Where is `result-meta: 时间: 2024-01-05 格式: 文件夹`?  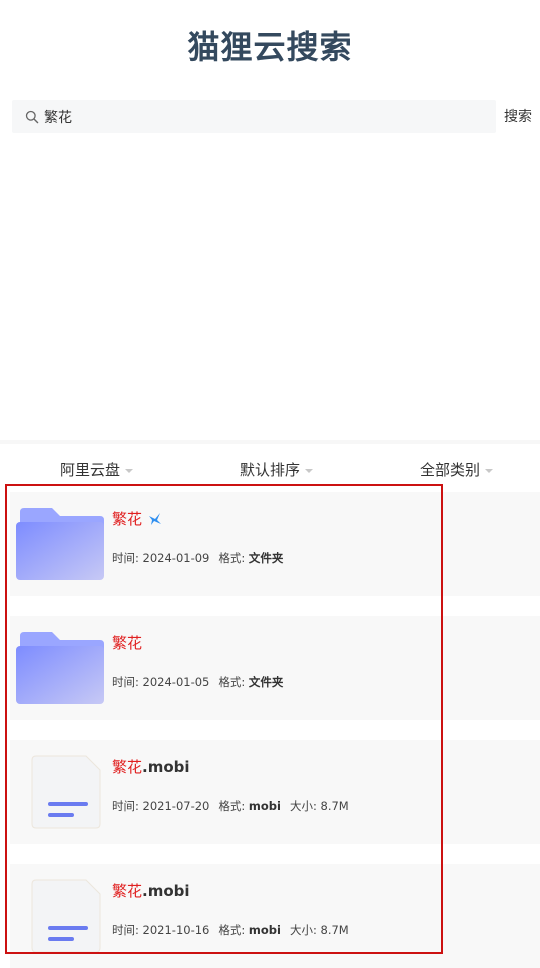 result-meta: 时间: 2024-01-05 格式: 文件夹 is located at coordinates (197, 682).